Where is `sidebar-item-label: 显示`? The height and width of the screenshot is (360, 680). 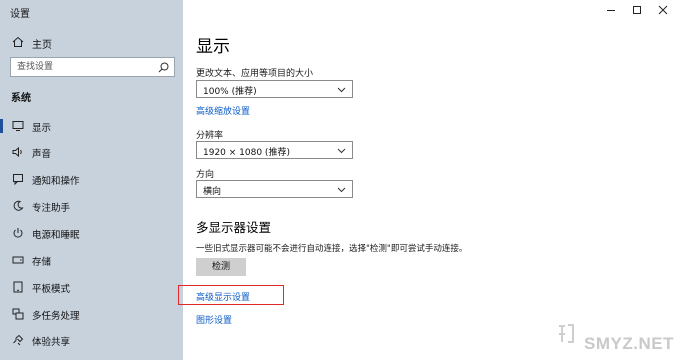
sidebar-item-label: 显示 is located at coordinates (42, 128).